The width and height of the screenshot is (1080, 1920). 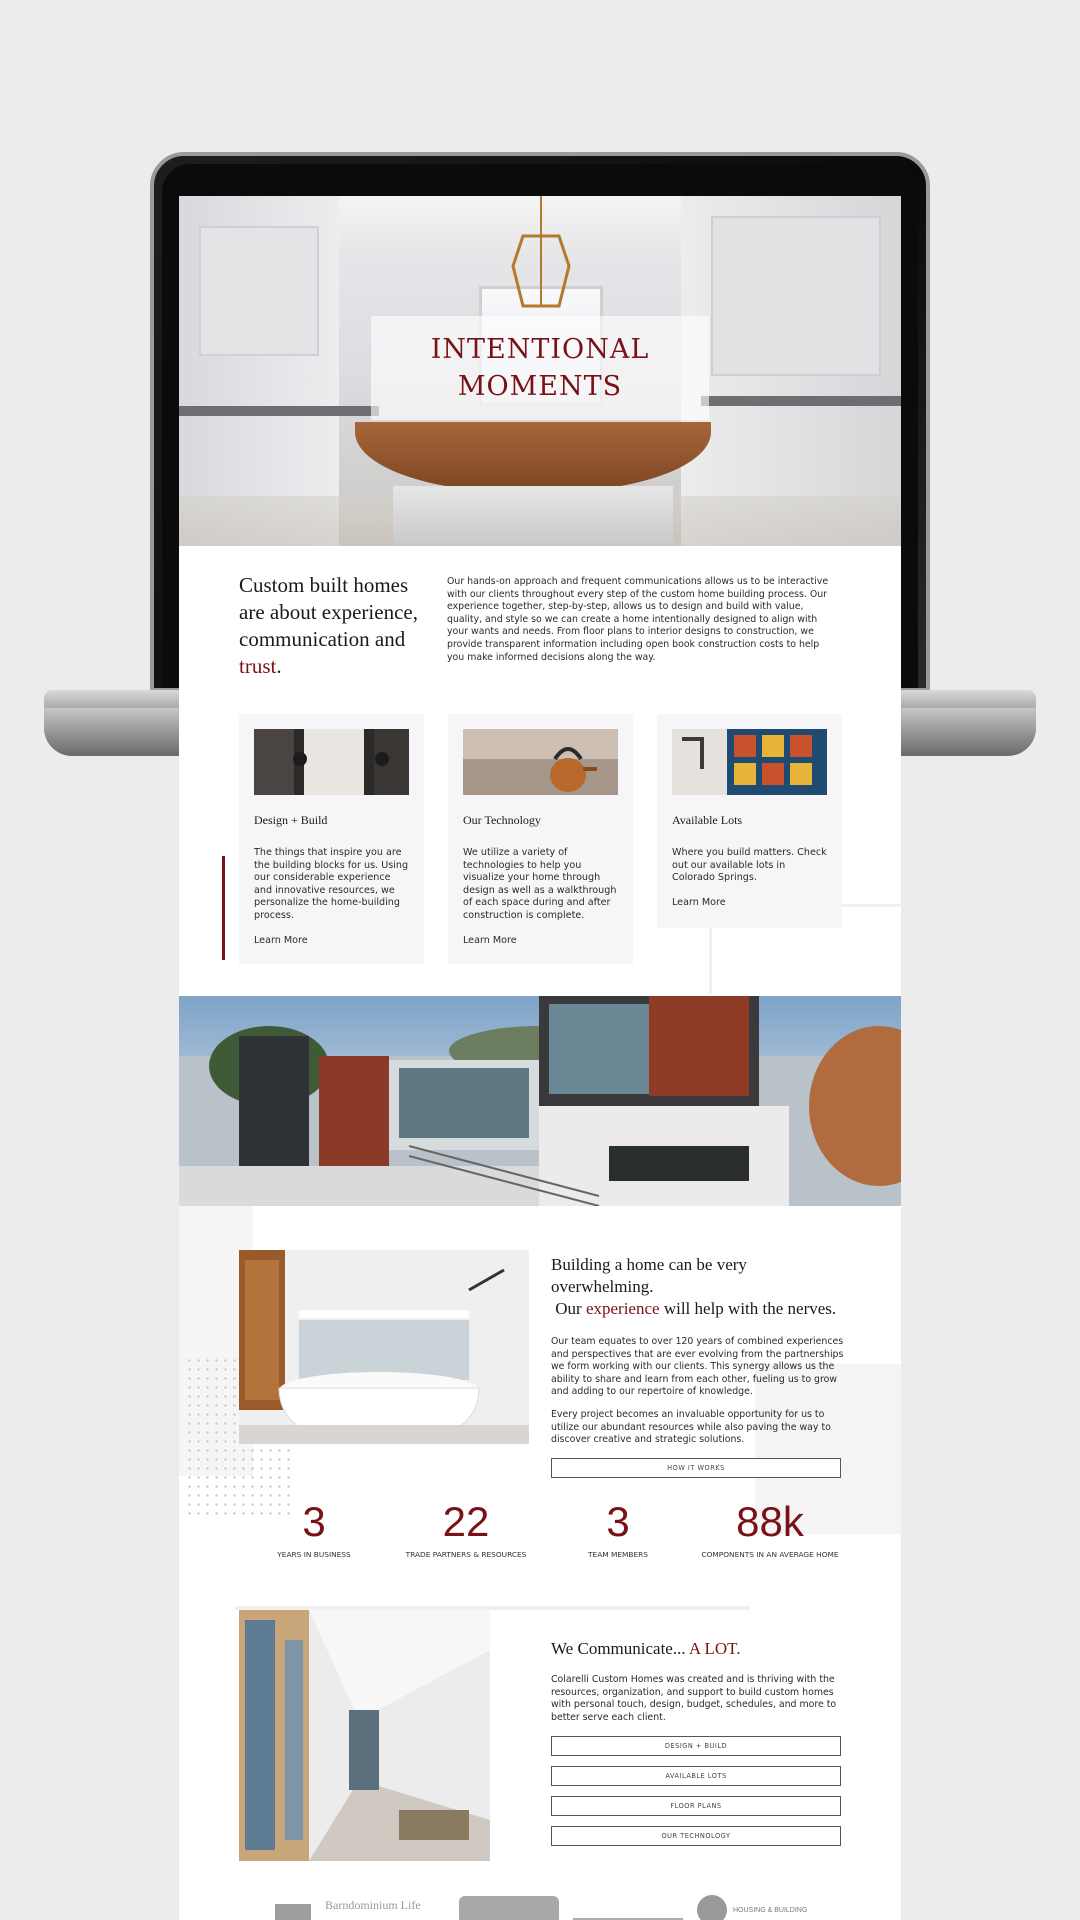 I want to click on design-build-button: DESIGN + BUILD, so click(x=696, y=1746).